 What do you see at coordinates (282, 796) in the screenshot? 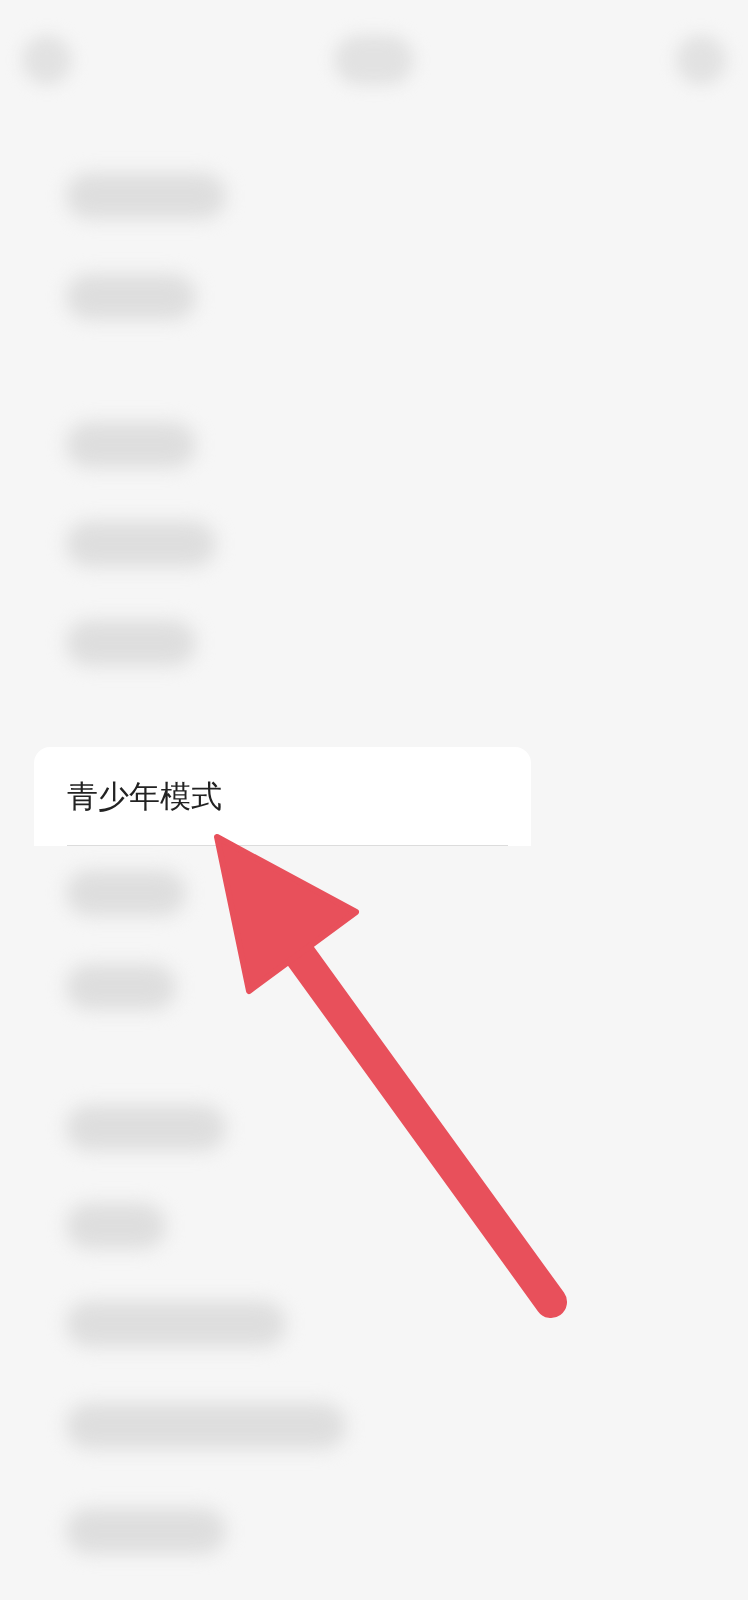
I see `settings-item: 青少年模式` at bounding box center [282, 796].